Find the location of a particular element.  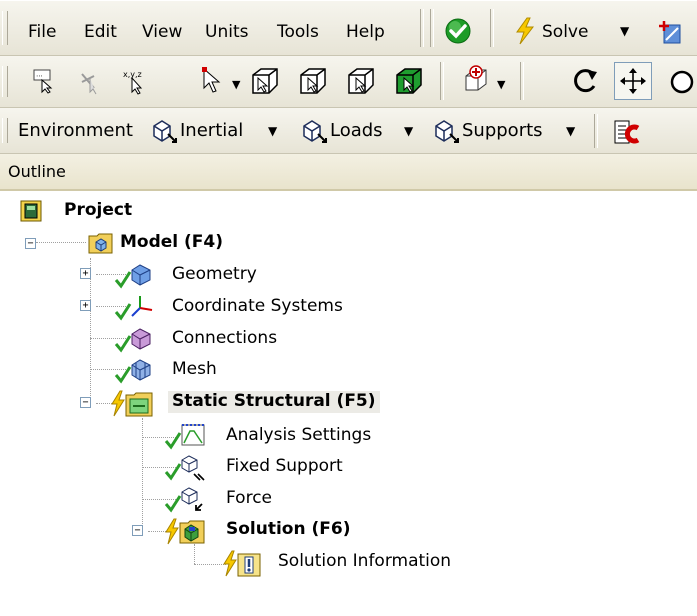

tree-label: Project is located at coordinates (98, 210).